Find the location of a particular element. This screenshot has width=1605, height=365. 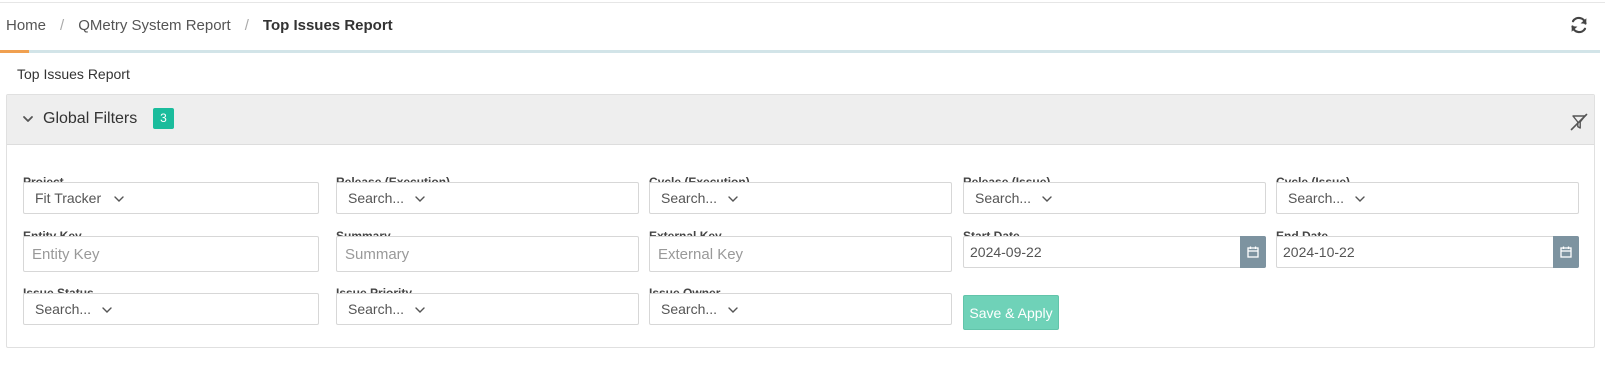

loading-progress-bar is located at coordinates (800, 51).